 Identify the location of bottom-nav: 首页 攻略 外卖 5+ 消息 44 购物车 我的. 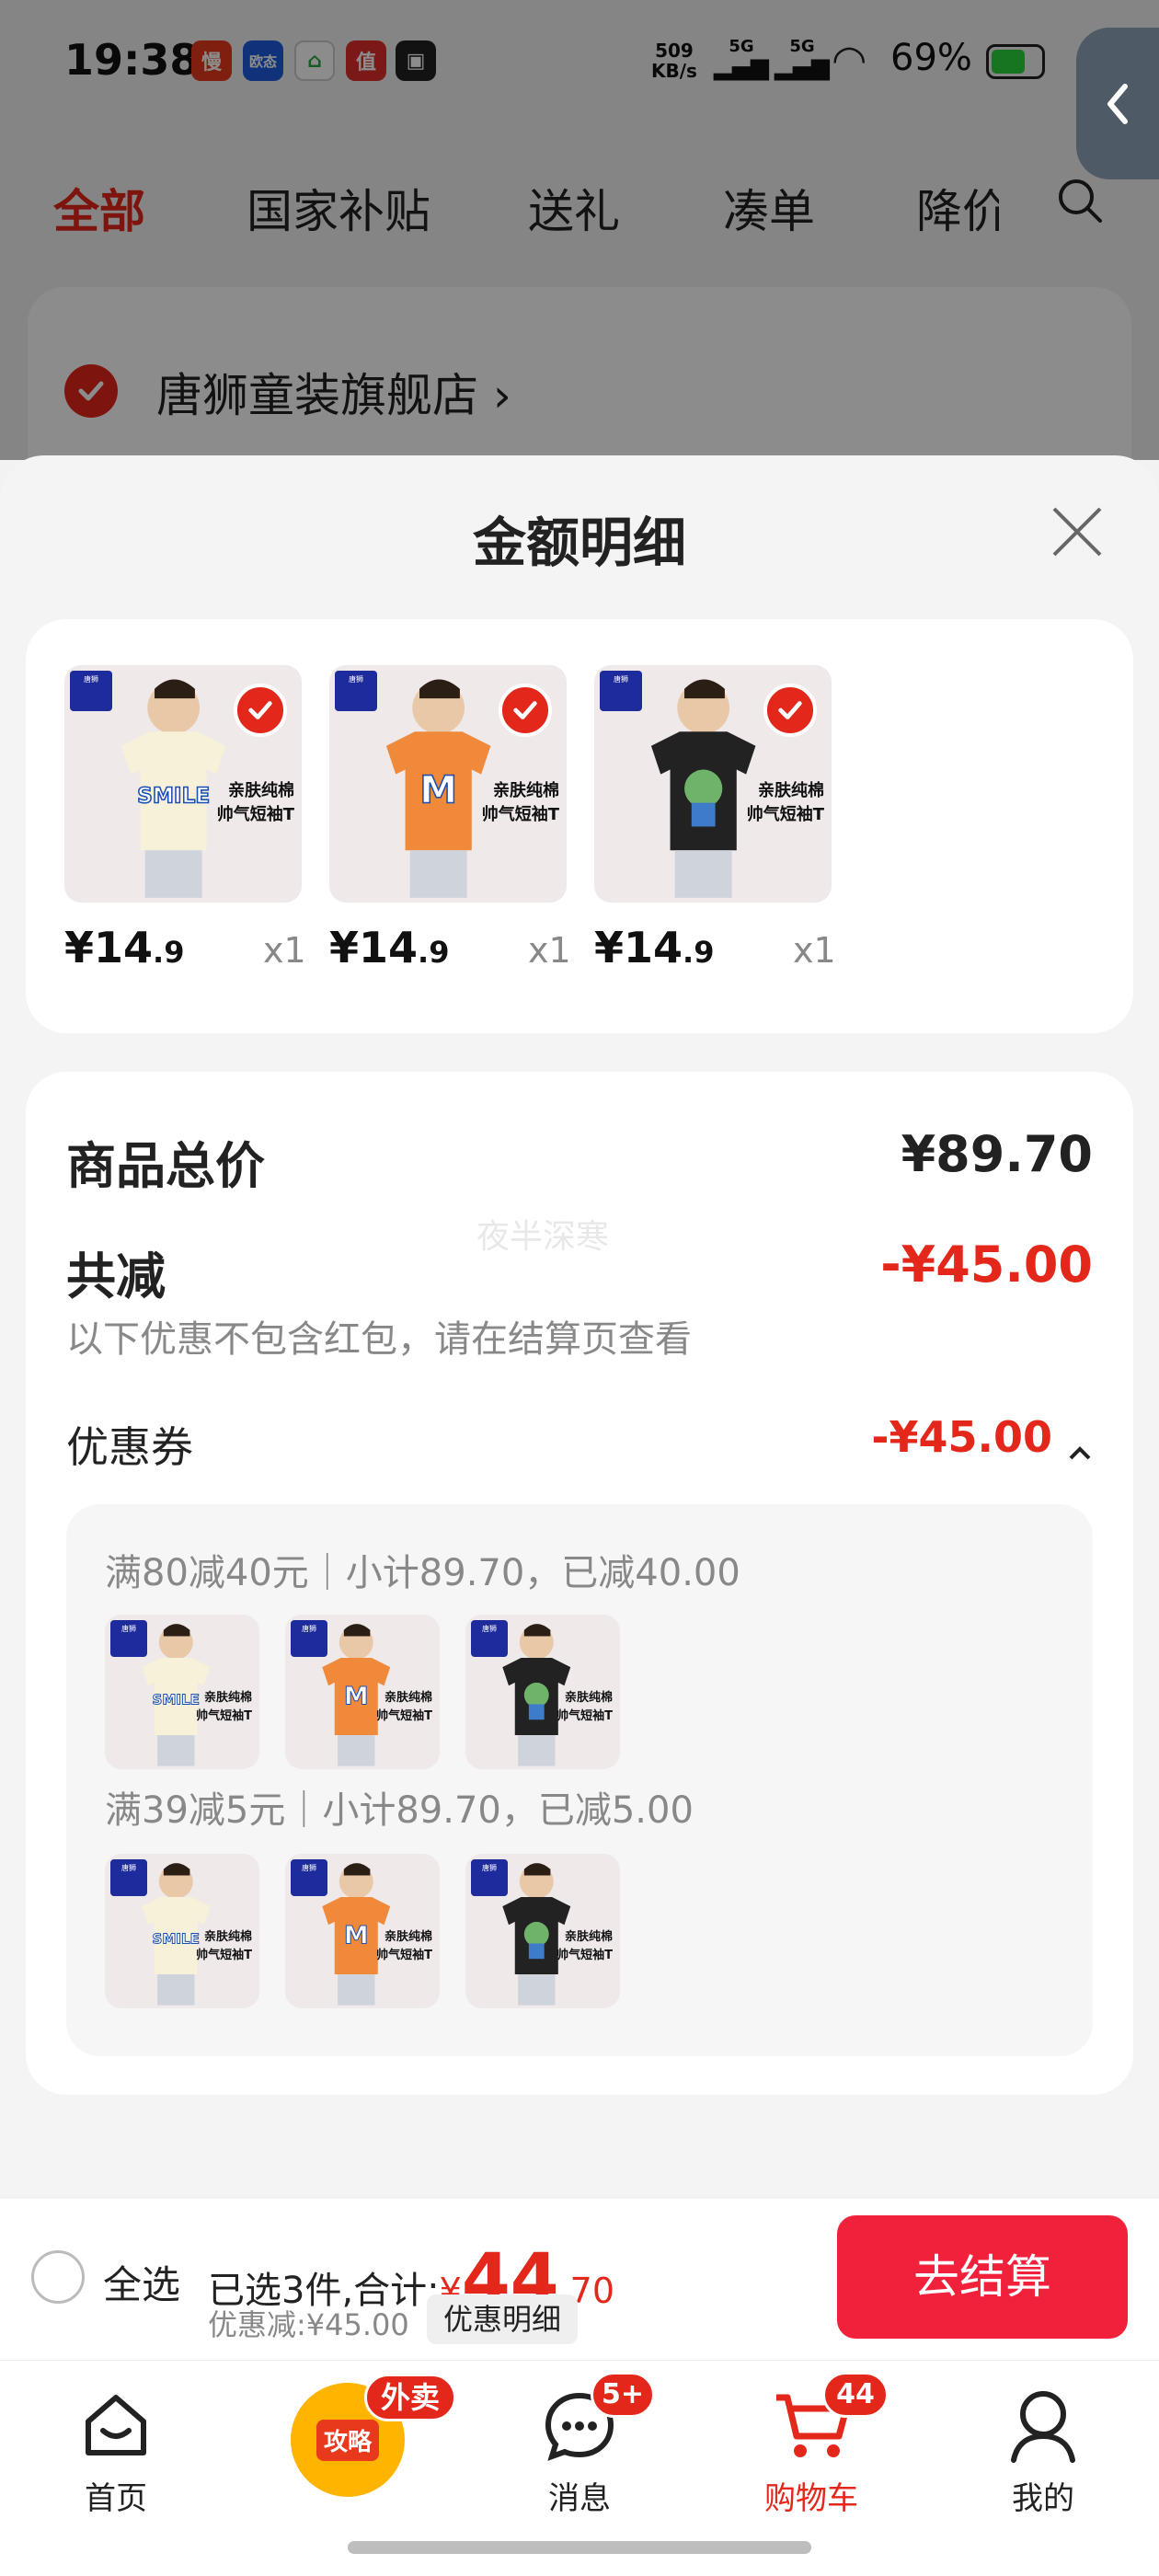
(579, 2468).